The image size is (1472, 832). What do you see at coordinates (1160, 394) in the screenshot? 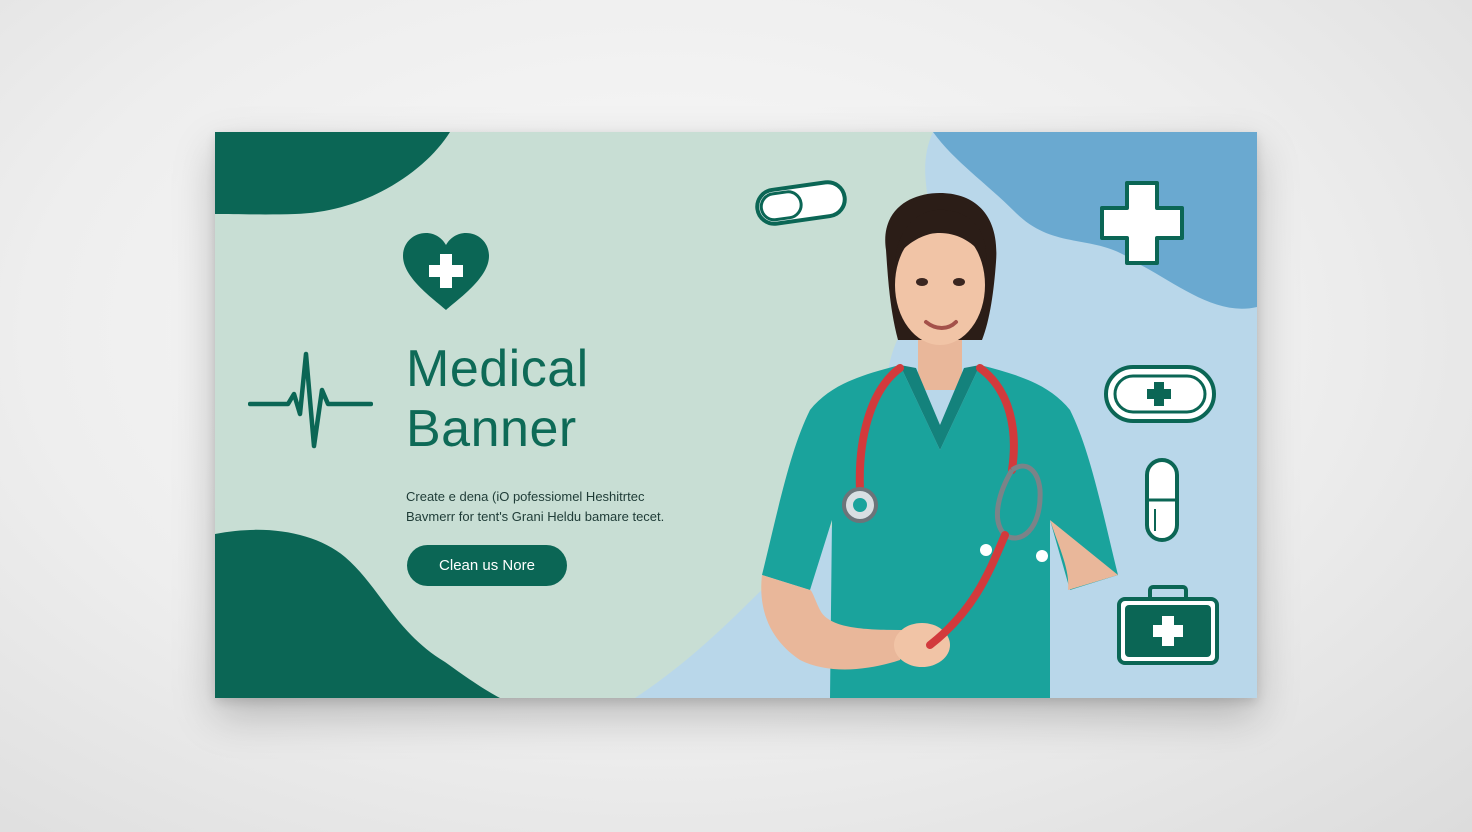
I see `pill-plus-icon` at bounding box center [1160, 394].